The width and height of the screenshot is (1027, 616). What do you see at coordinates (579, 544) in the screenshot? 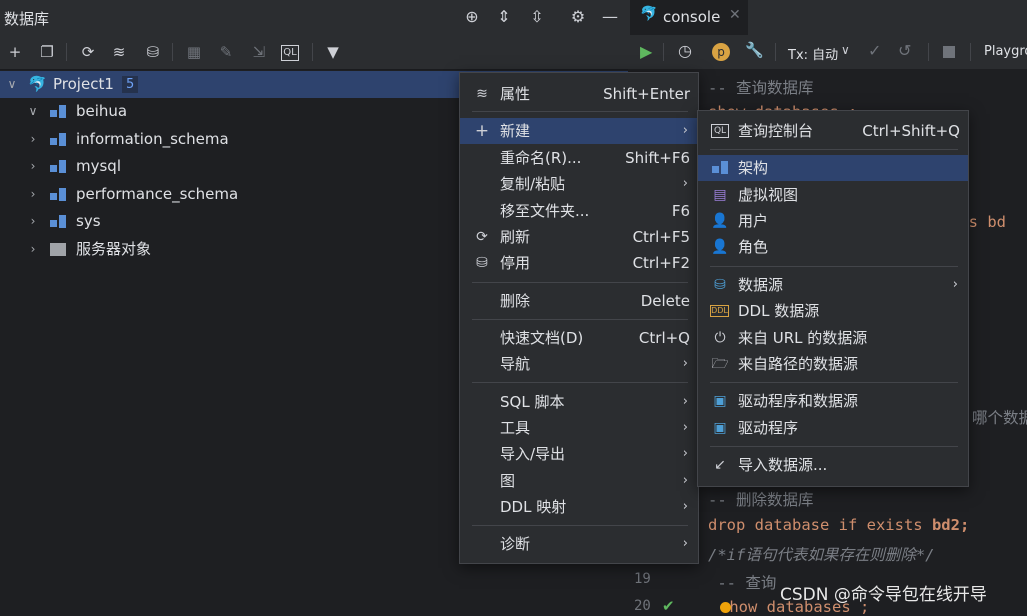
I see `menu-item-diagnostics: 诊断 ›` at bounding box center [579, 544].